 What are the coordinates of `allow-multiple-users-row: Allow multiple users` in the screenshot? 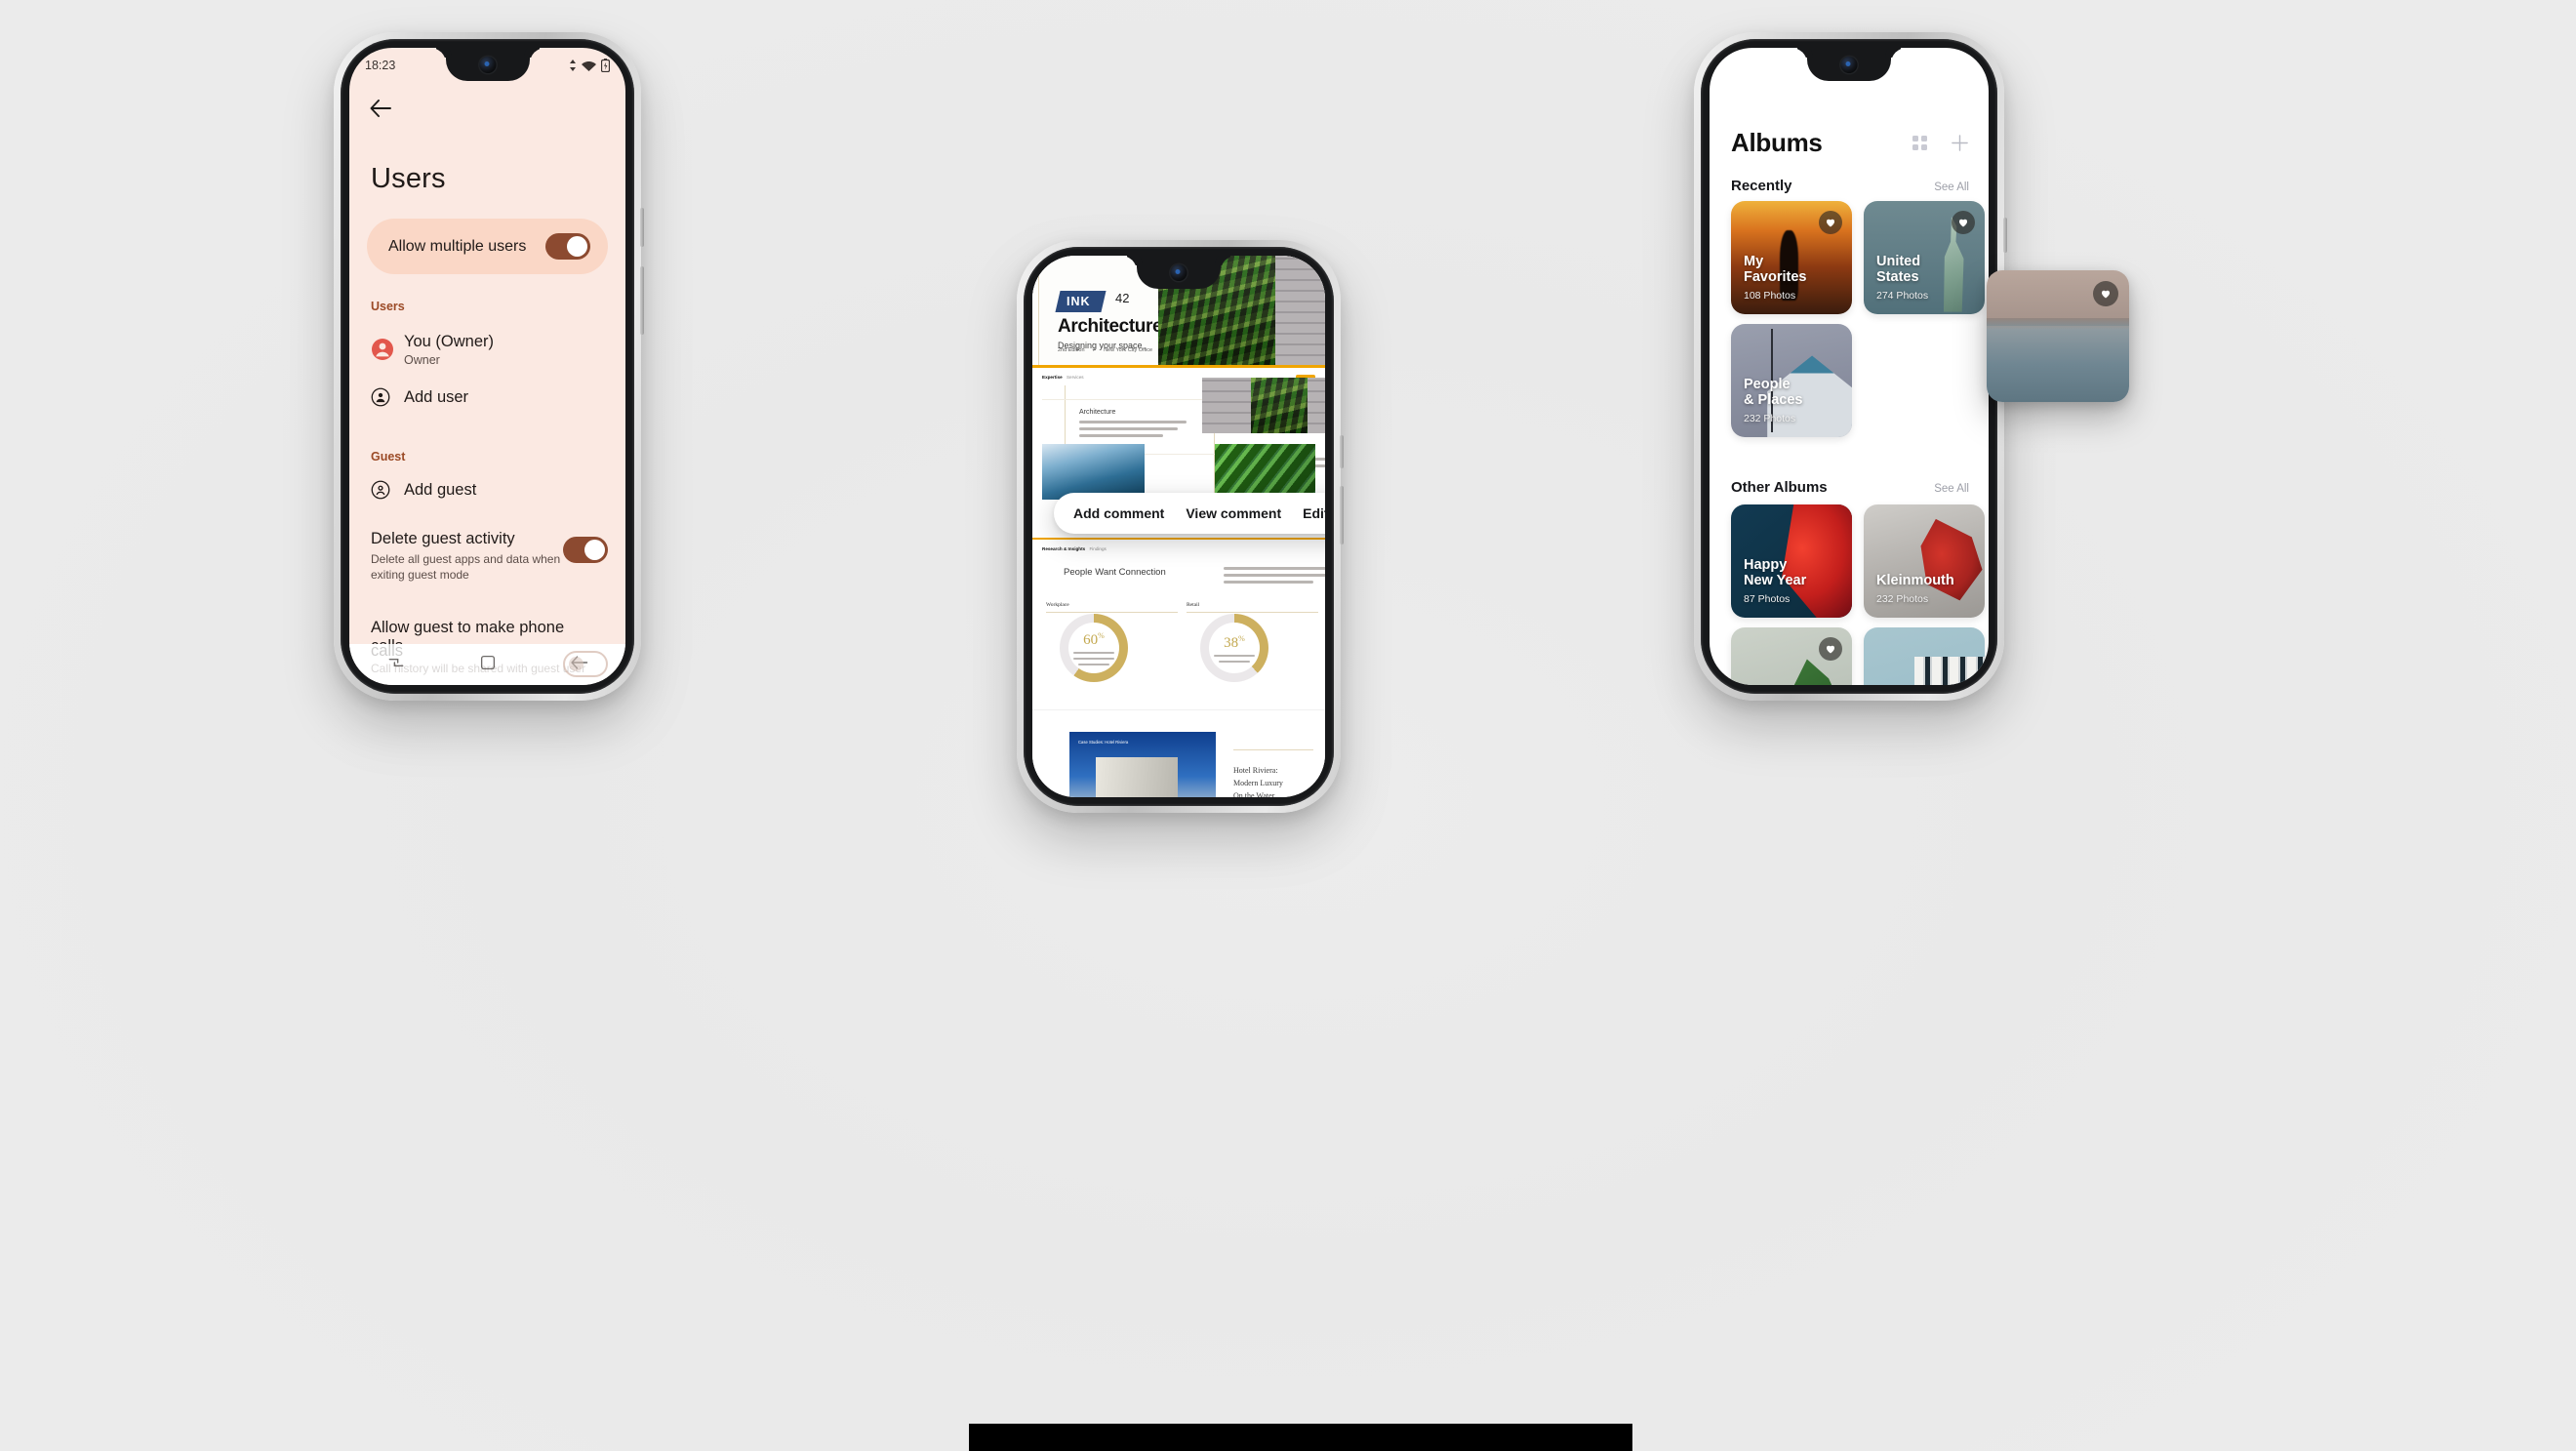 It's located at (487, 246).